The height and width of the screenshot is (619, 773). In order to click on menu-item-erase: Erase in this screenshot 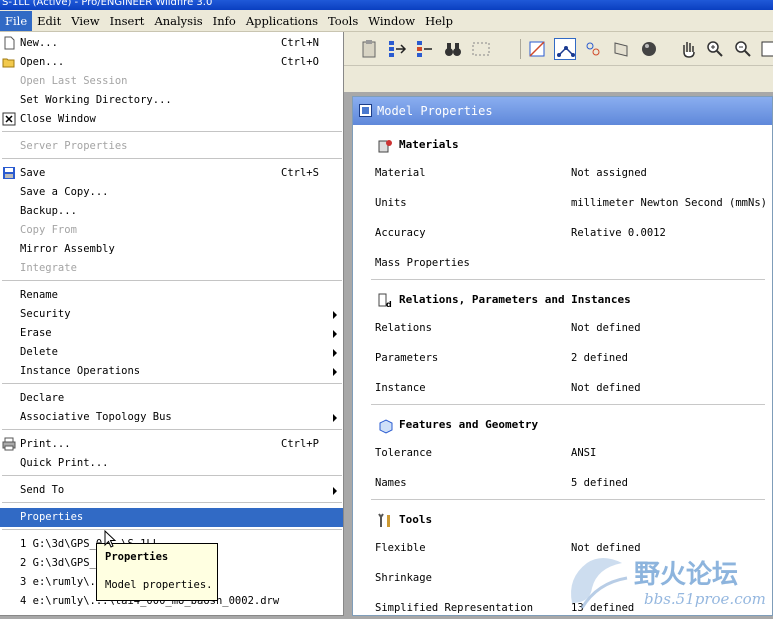, I will do `click(171, 333)`.